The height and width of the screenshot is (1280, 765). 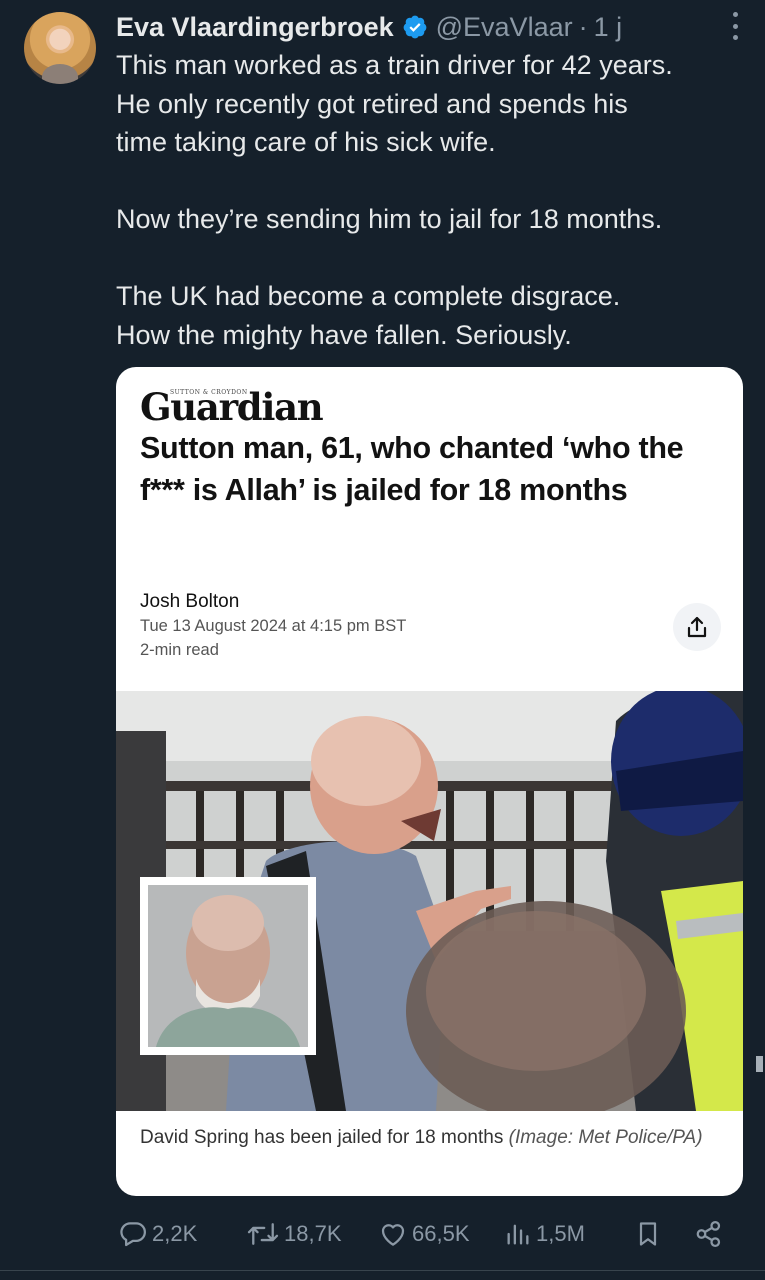 I want to click on article-author: Josh Bolton, so click(x=190, y=601).